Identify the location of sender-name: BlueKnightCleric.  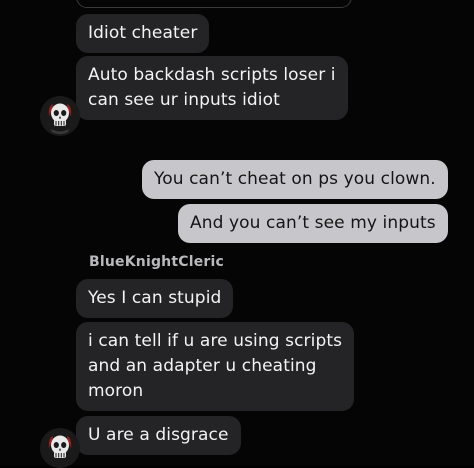
(156, 262).